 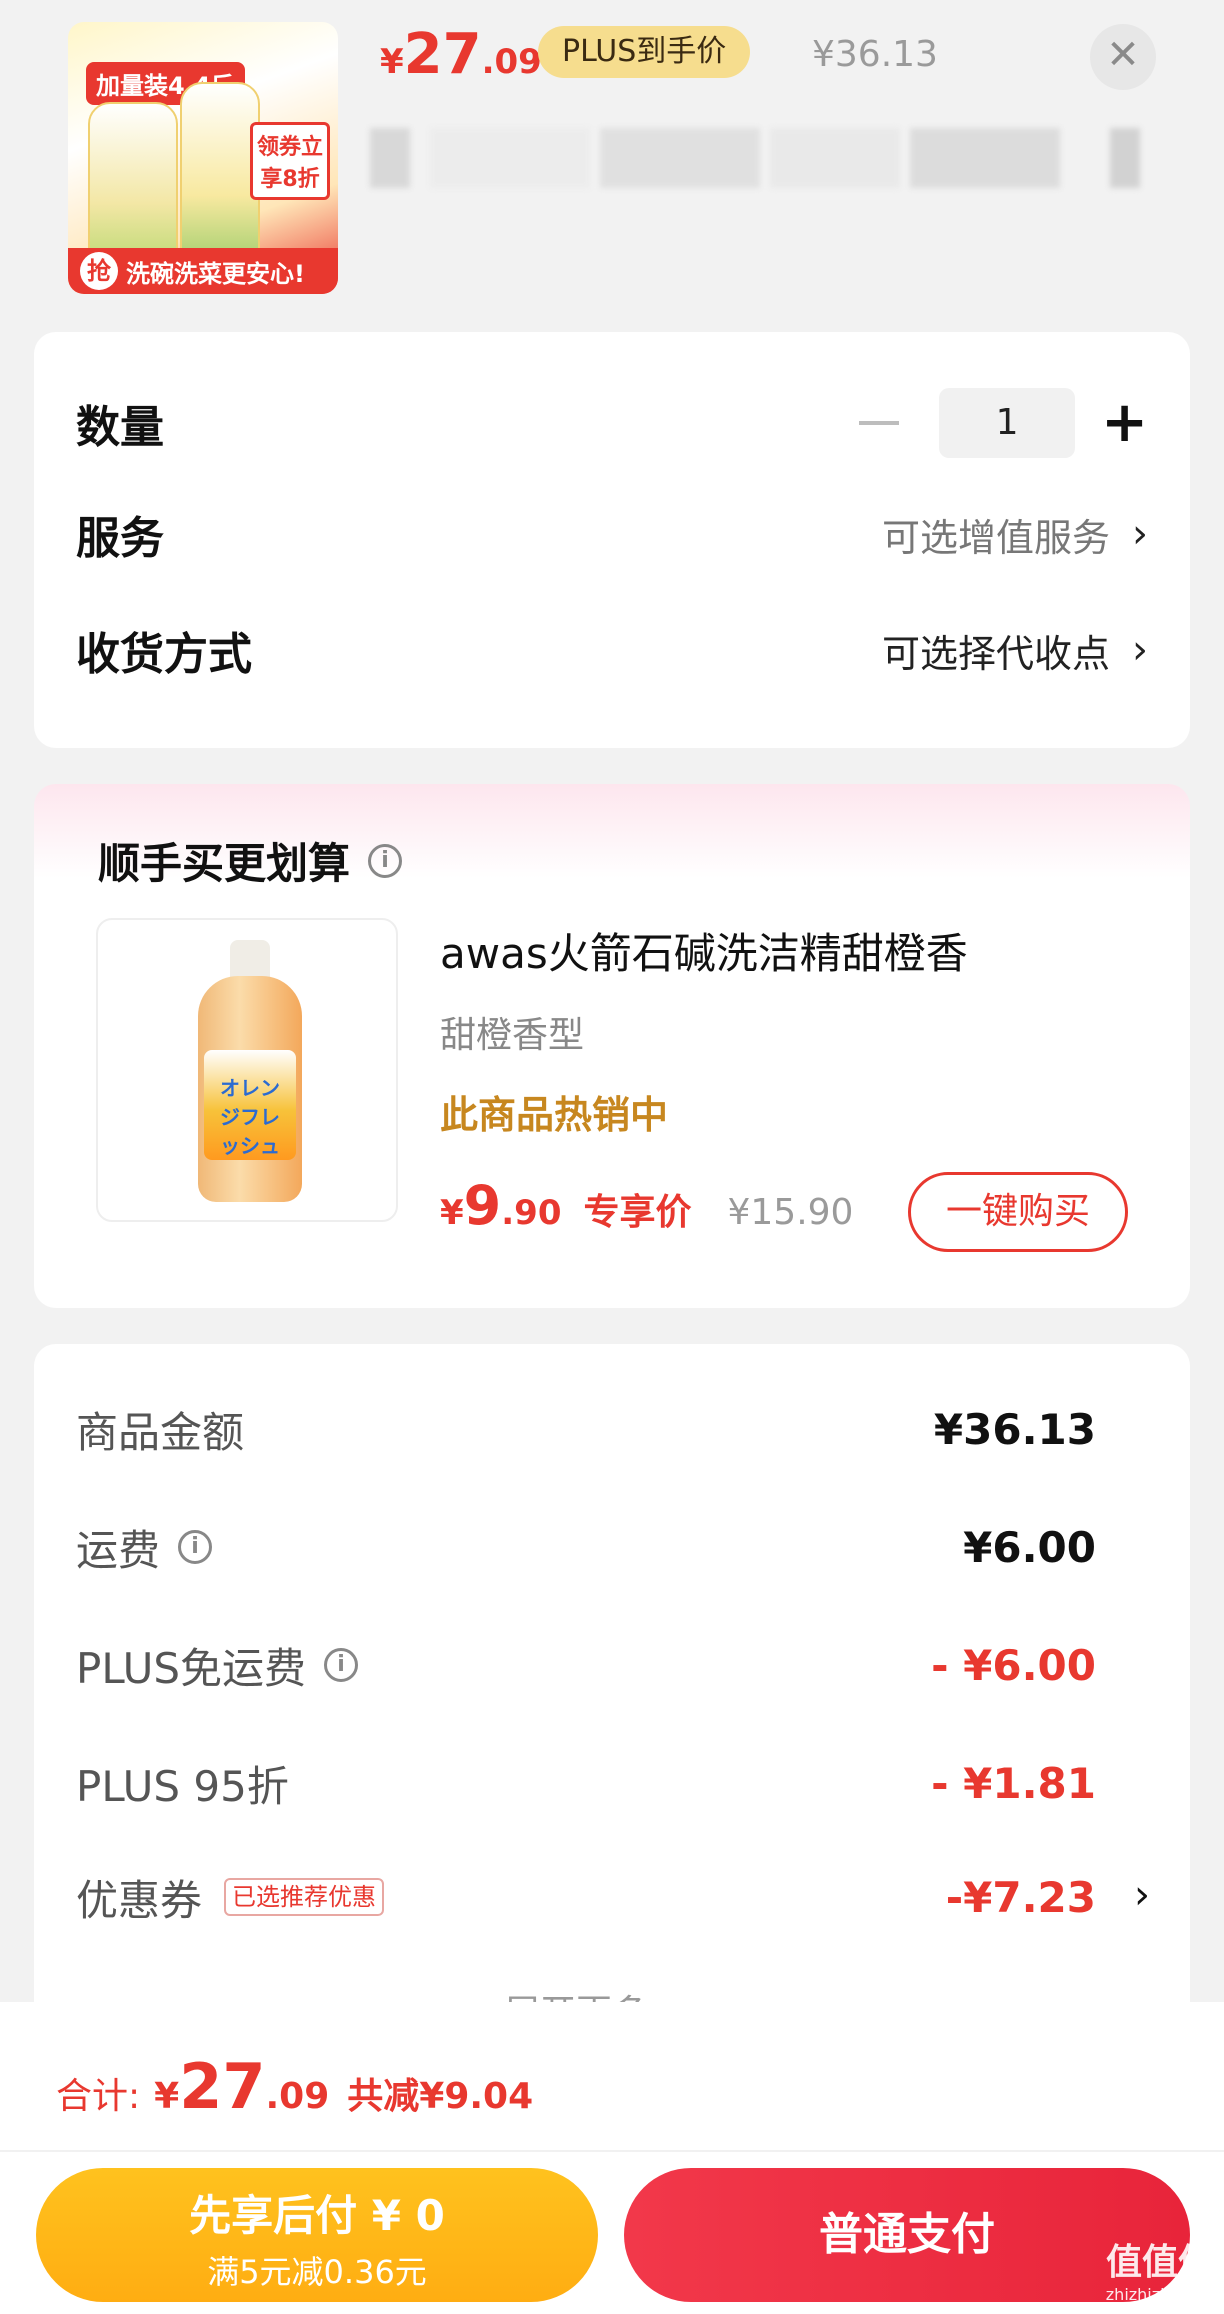 I want to click on shipping-value: ¥6.00, so click(x=1029, y=1547).